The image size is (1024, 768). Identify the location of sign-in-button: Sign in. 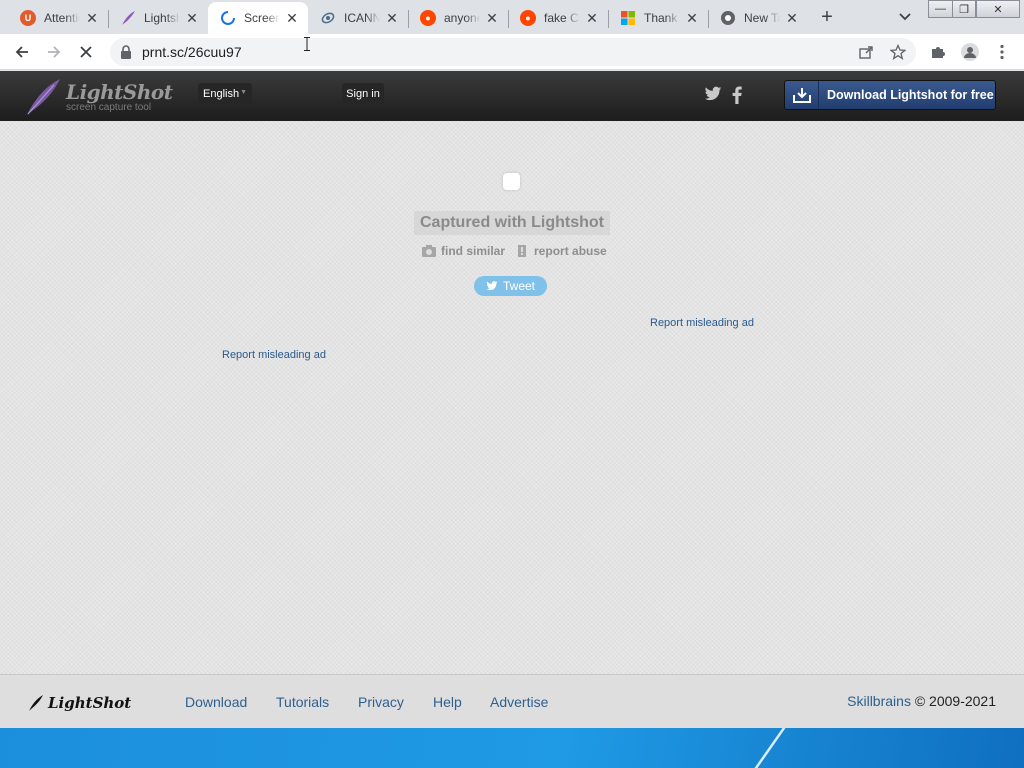
(363, 94).